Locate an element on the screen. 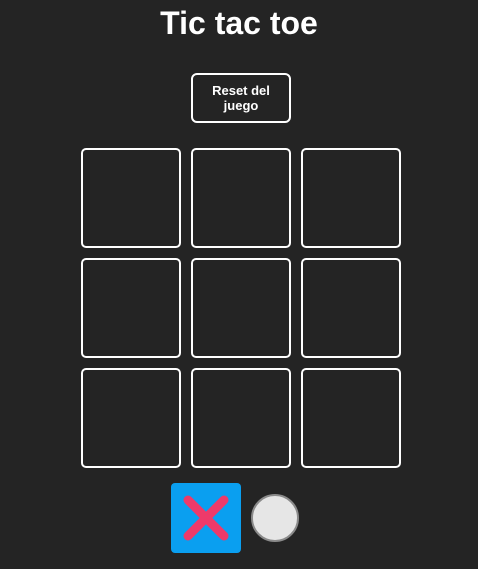 Image resolution: width=478 pixels, height=569 pixels. turn-indicator is located at coordinates (235, 518).